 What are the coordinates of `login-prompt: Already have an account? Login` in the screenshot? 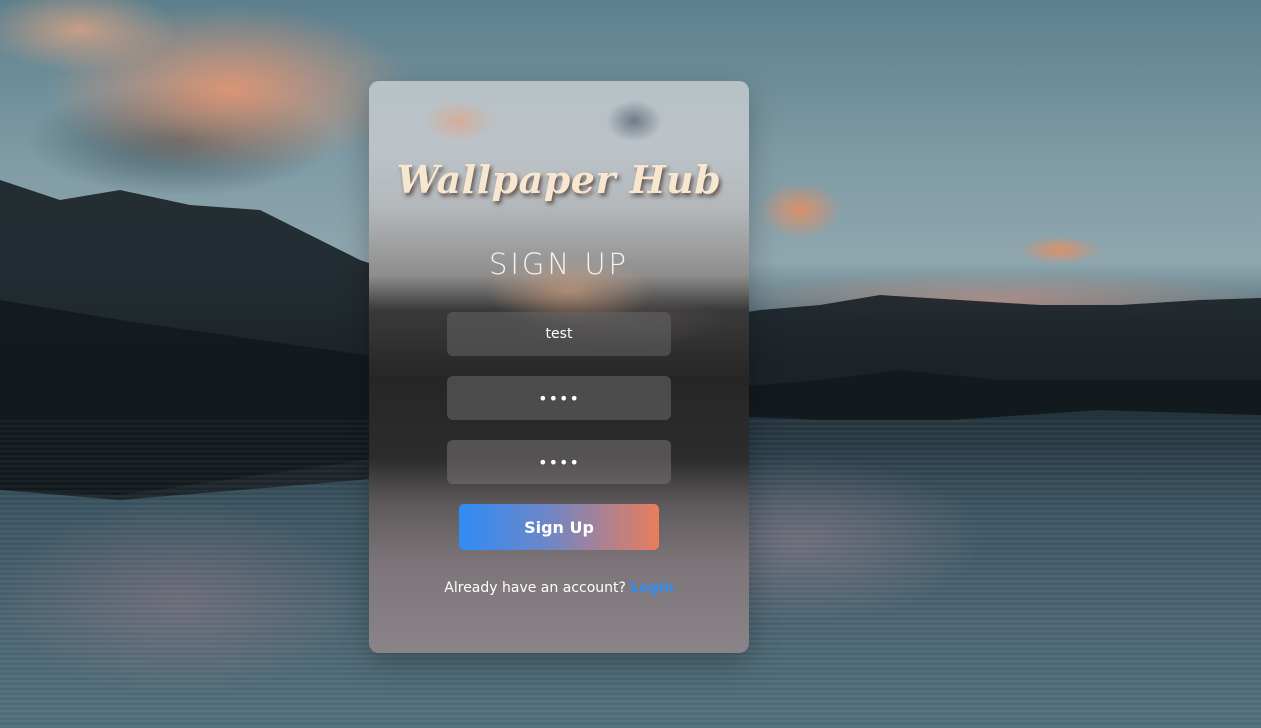 It's located at (559, 588).